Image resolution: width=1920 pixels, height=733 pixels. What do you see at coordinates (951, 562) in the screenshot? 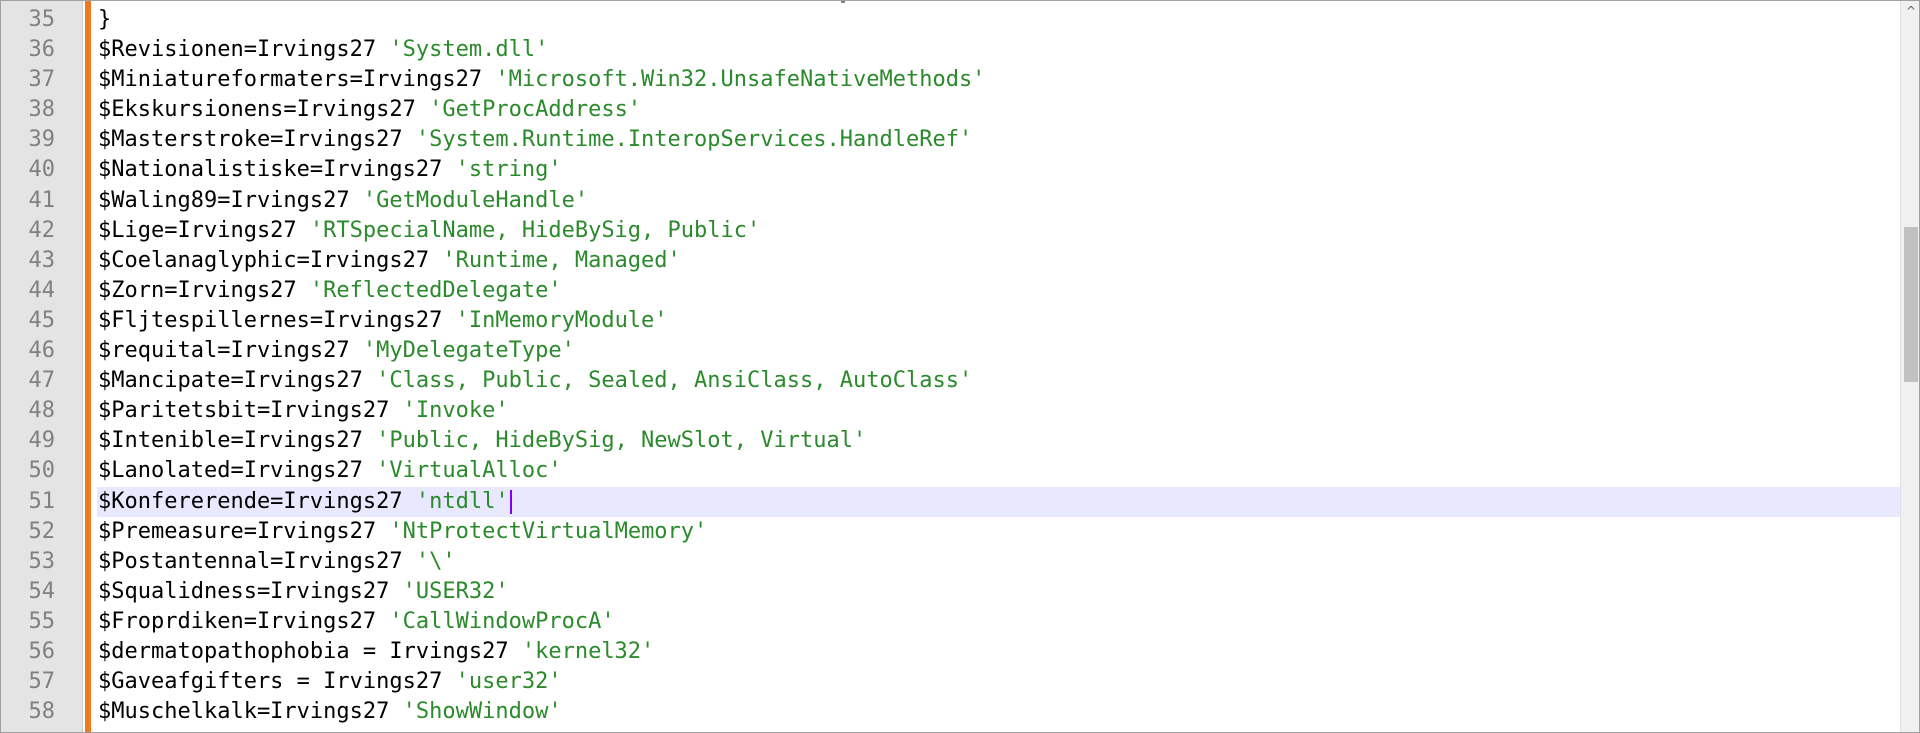
I see `code-line: 53 $Postantennal=Irvings27 '\'` at bounding box center [951, 562].